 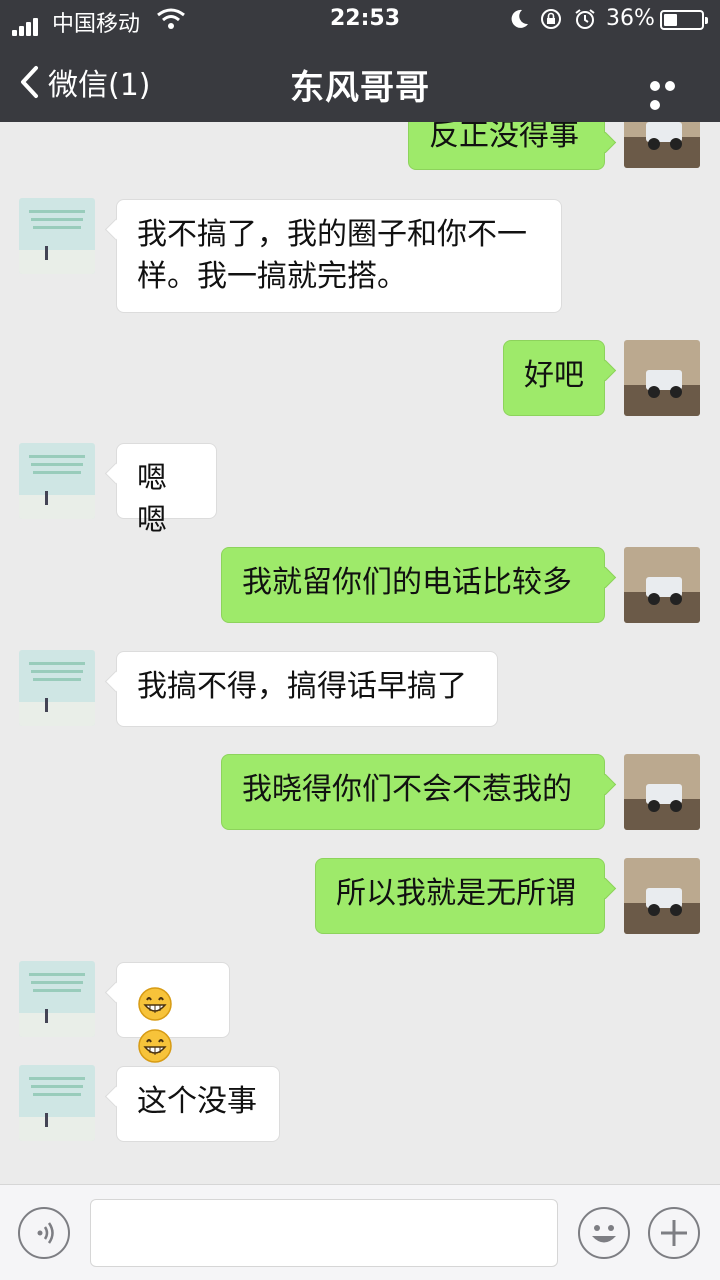 I want to click on more-options-button, so click(x=672, y=93).